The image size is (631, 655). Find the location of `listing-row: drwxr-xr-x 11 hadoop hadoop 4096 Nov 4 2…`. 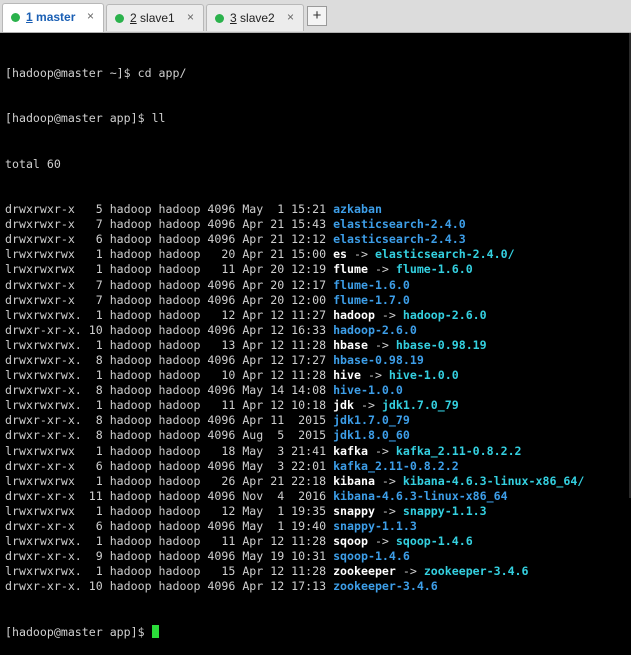

listing-row: drwxr-xr-x 11 hadoop hadoop 4096 Nov 4 2… is located at coordinates (318, 496).